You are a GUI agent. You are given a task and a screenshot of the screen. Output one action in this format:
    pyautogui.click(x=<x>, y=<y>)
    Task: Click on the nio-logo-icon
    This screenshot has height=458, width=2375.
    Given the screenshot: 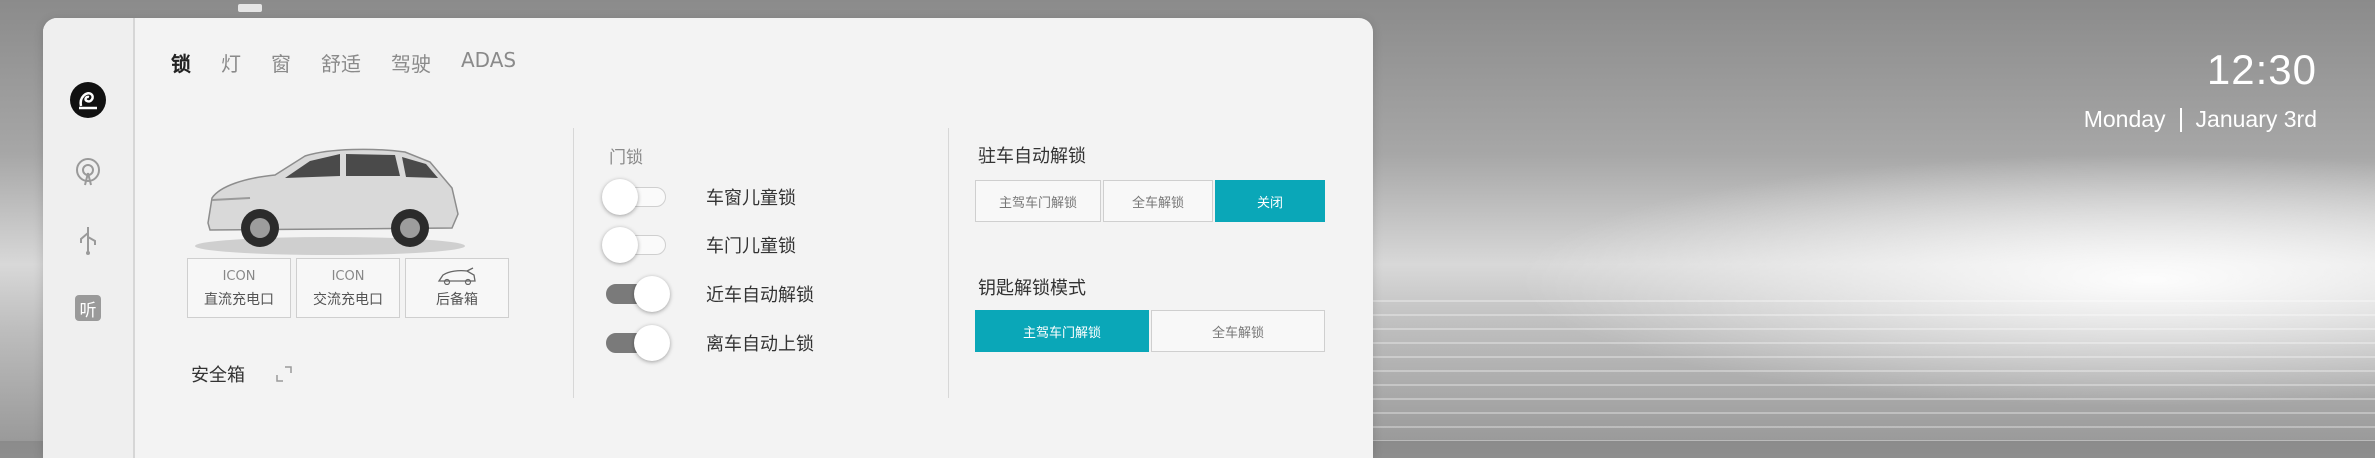 What is the action you would take?
    pyautogui.click(x=88, y=100)
    